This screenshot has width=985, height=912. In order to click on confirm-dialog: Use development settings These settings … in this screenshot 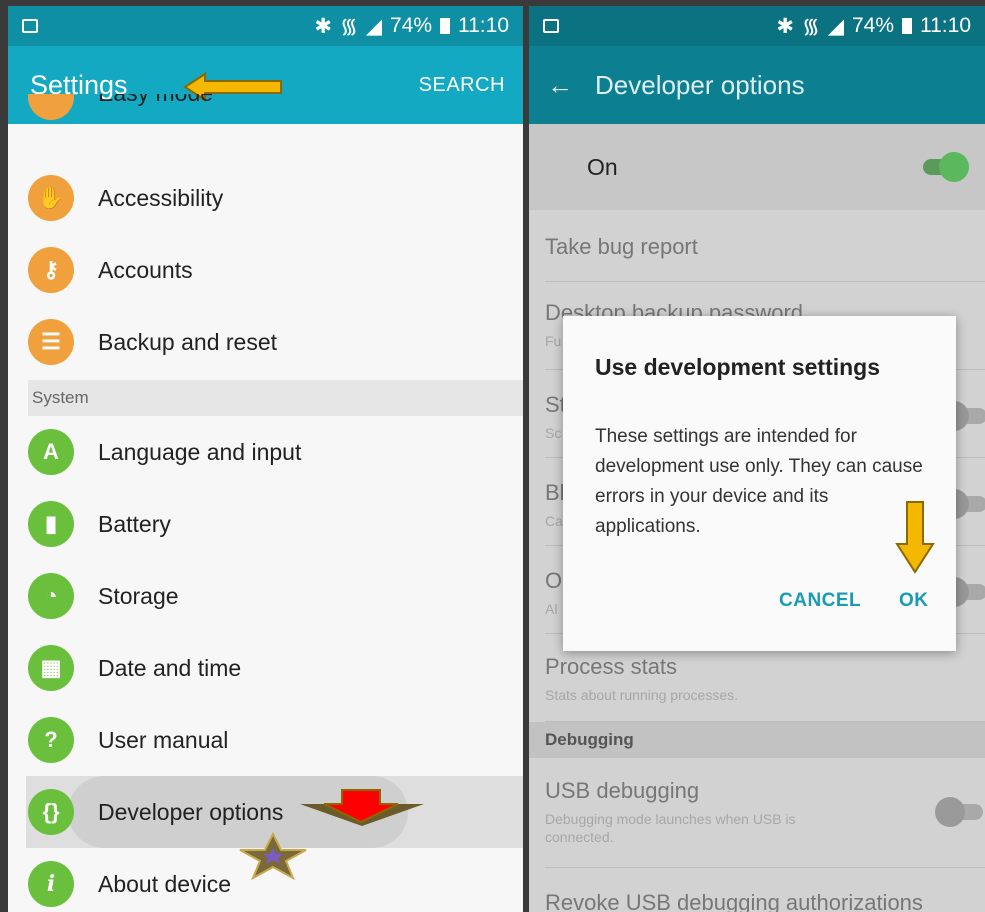, I will do `click(759, 483)`.